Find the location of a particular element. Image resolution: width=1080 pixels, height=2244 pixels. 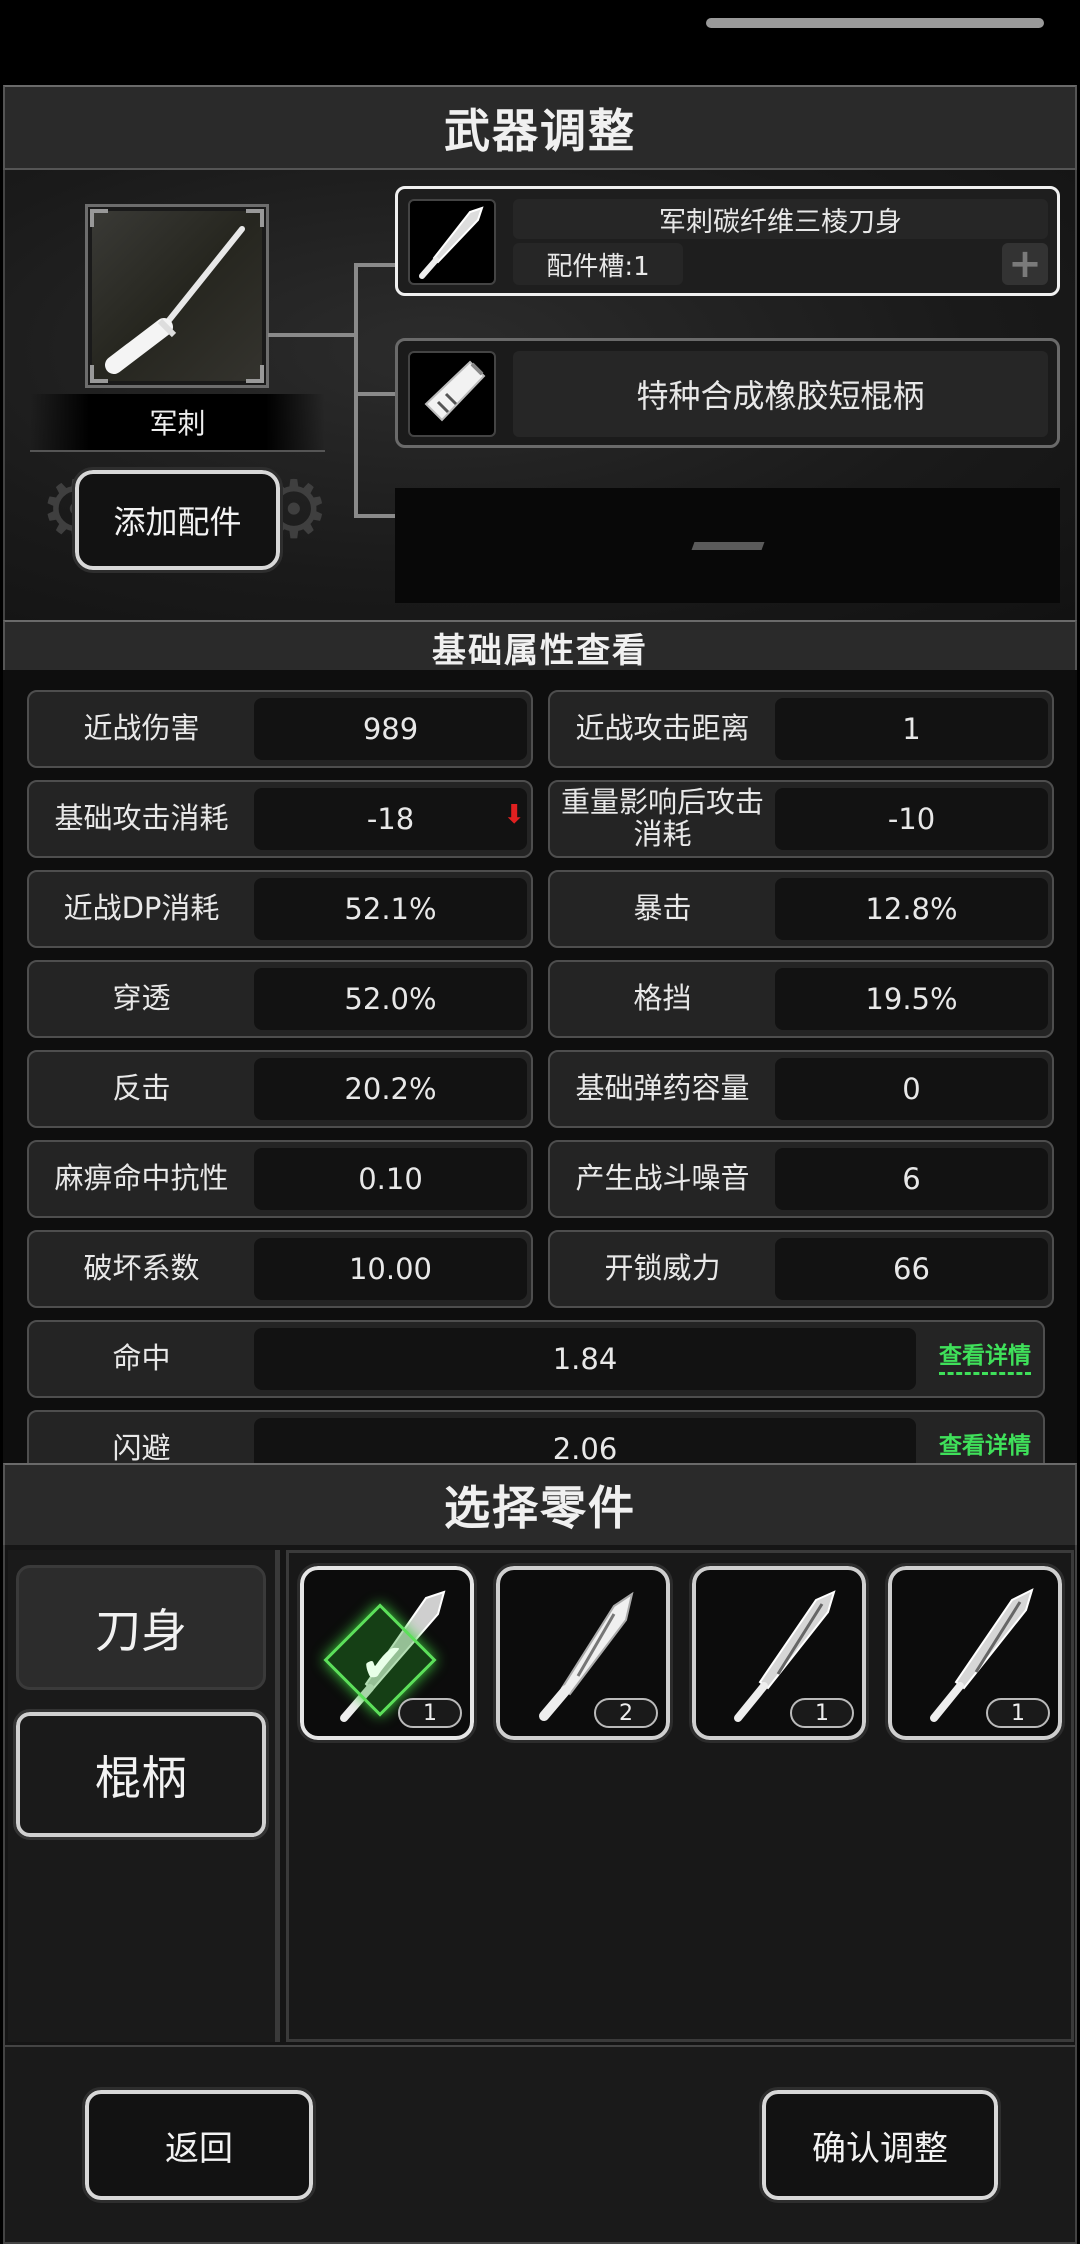

checkmark-icon: ✔ is located at coordinates (383, 1663).